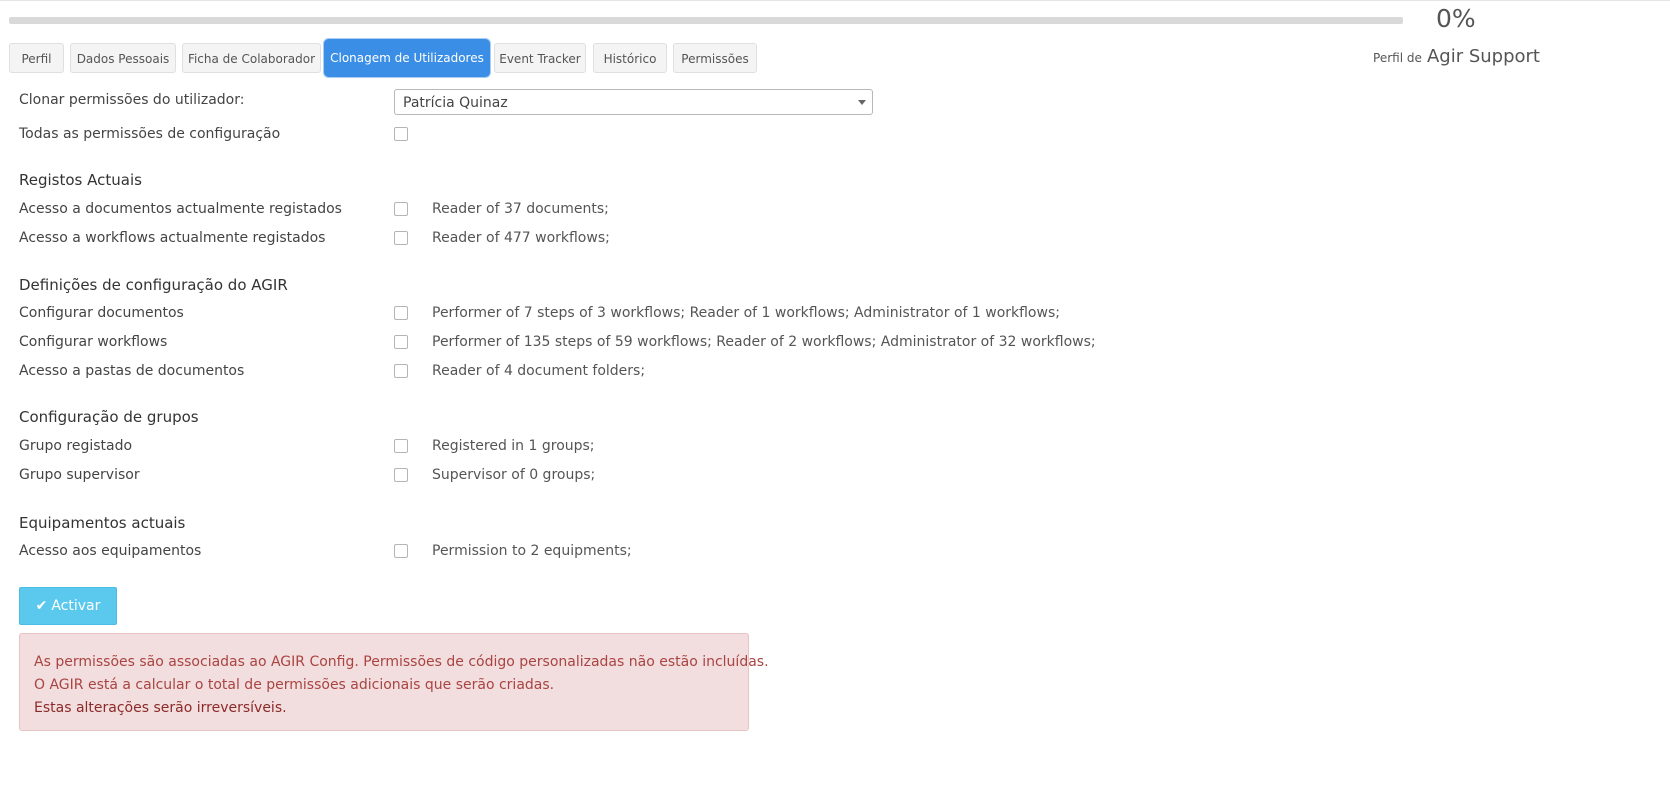  Describe the element at coordinates (101, 313) in the screenshot. I see `config-documents-label: Configurar documentos` at that location.